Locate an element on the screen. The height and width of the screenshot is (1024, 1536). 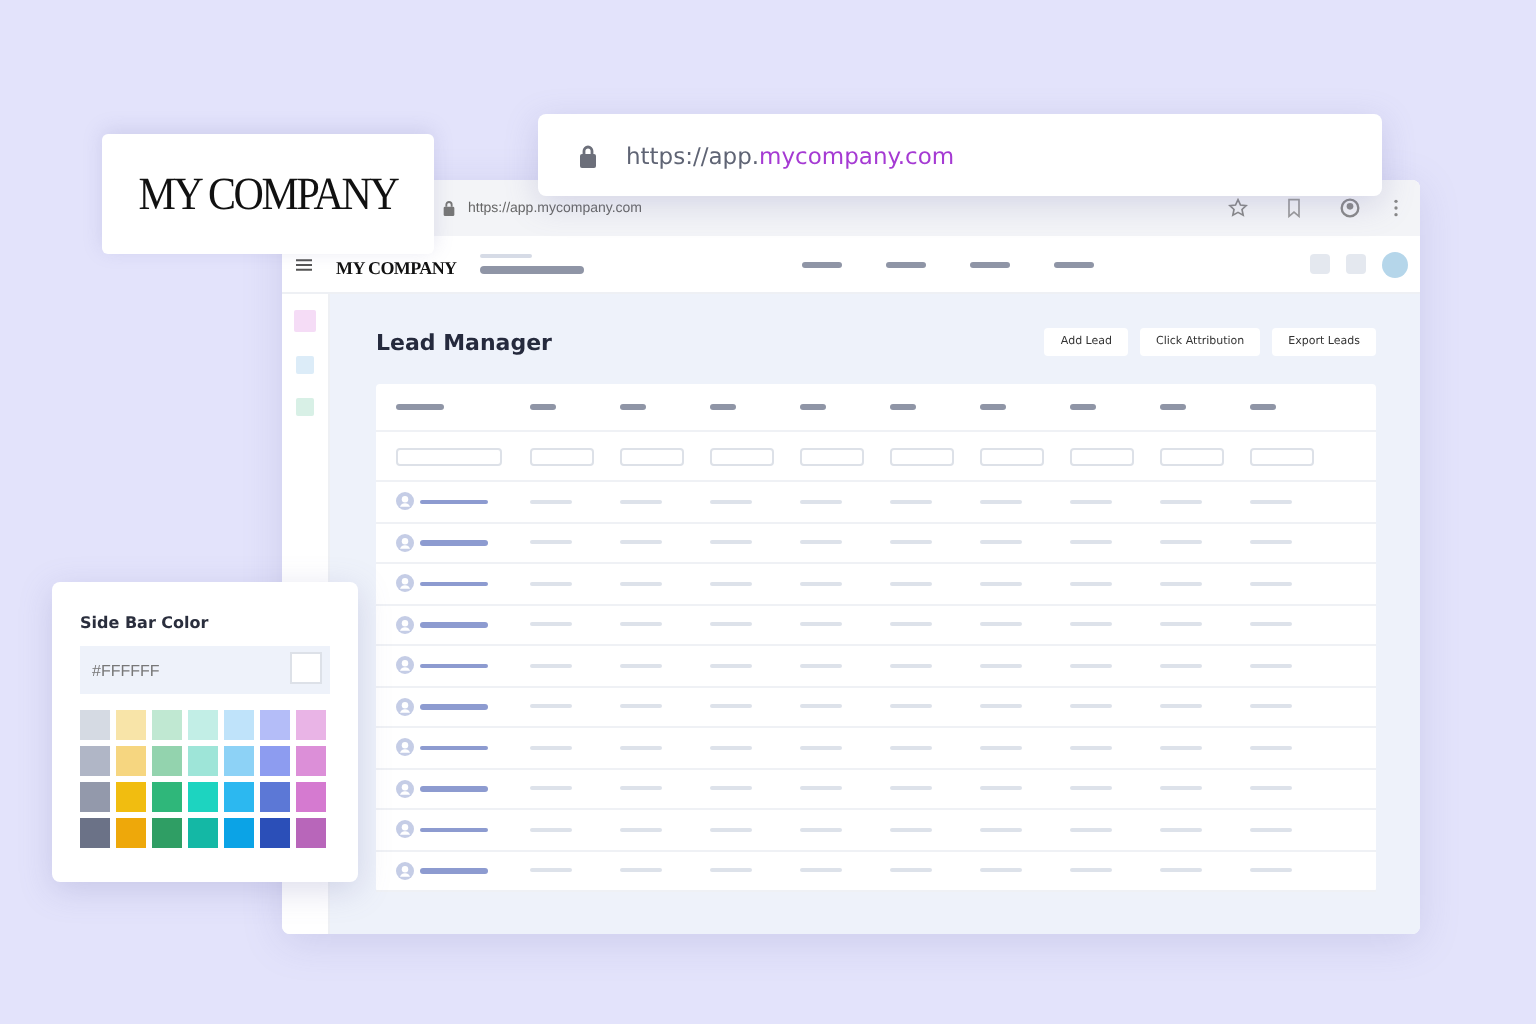
star-icon is located at coordinates (1238, 208).